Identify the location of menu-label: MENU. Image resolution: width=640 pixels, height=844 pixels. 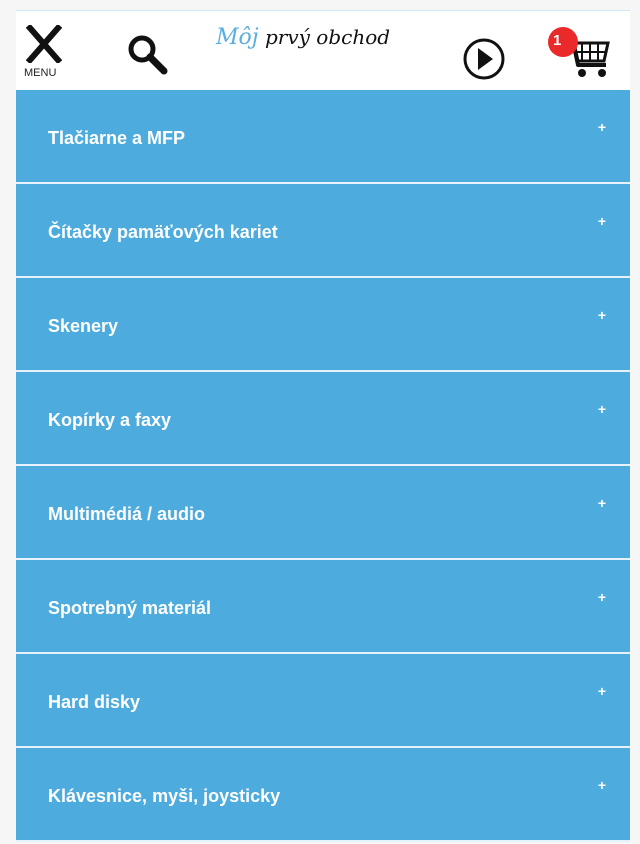
(40, 73).